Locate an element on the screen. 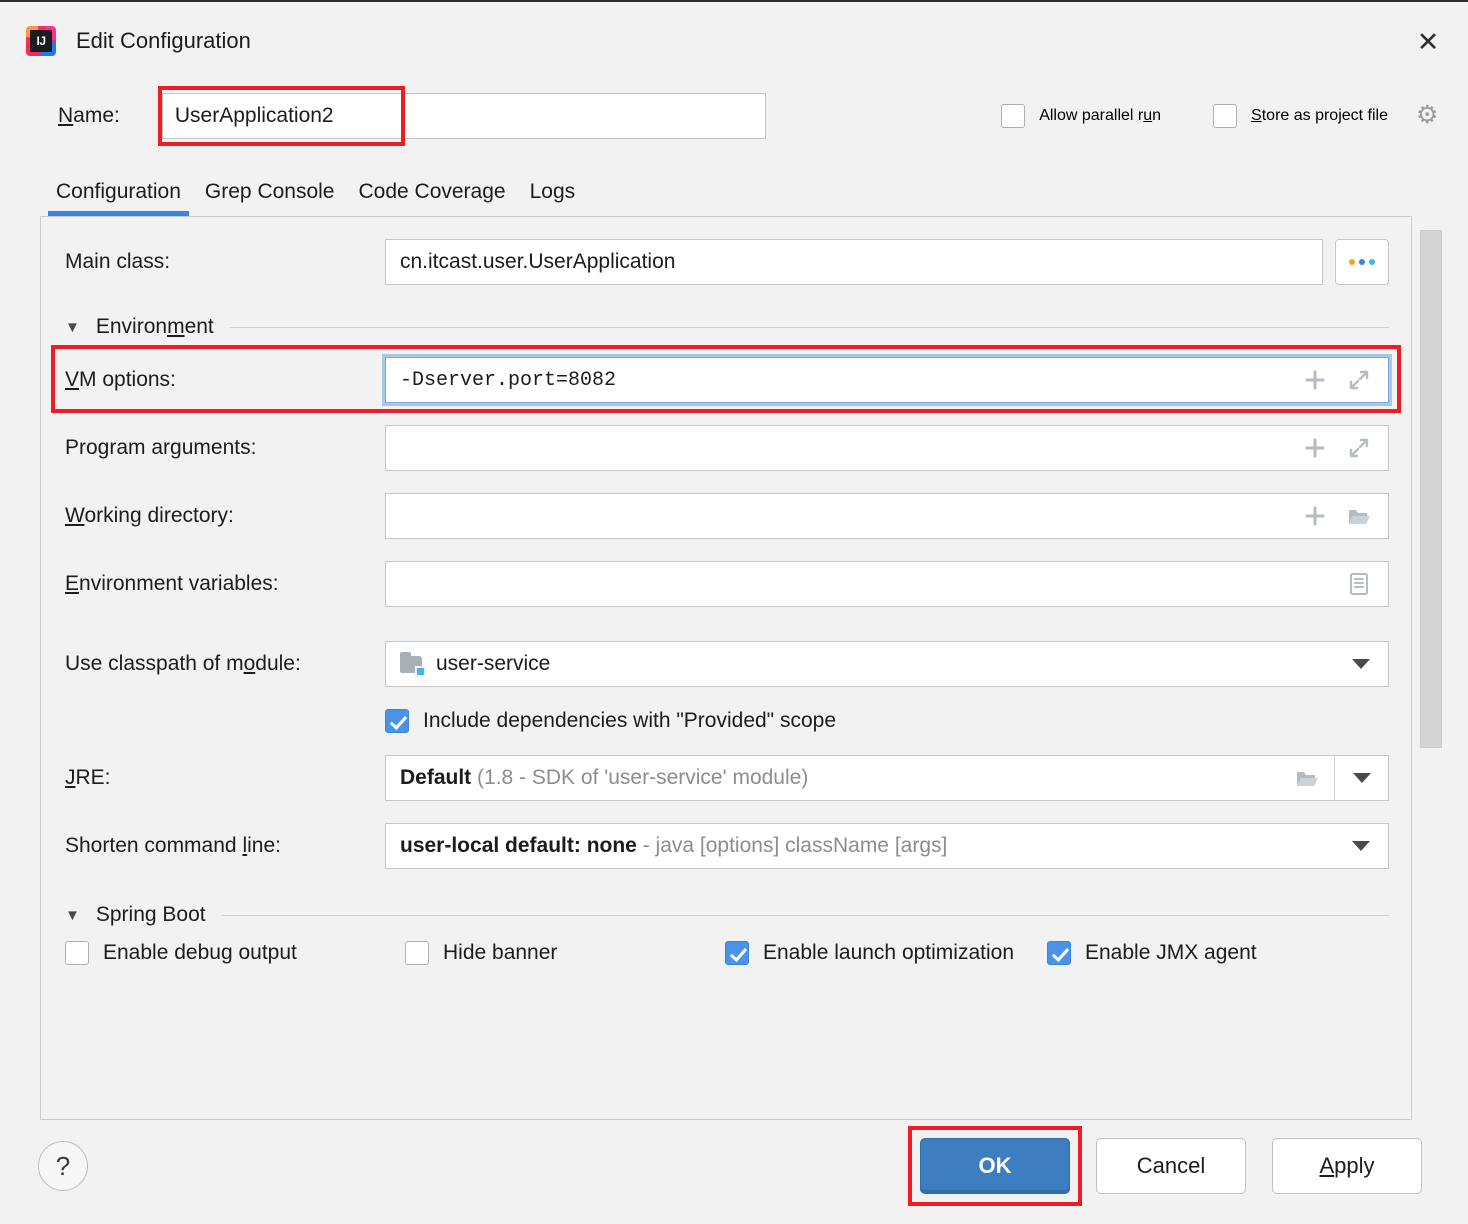 The image size is (1468, 1224). jre-value-primary: Default is located at coordinates (436, 777).